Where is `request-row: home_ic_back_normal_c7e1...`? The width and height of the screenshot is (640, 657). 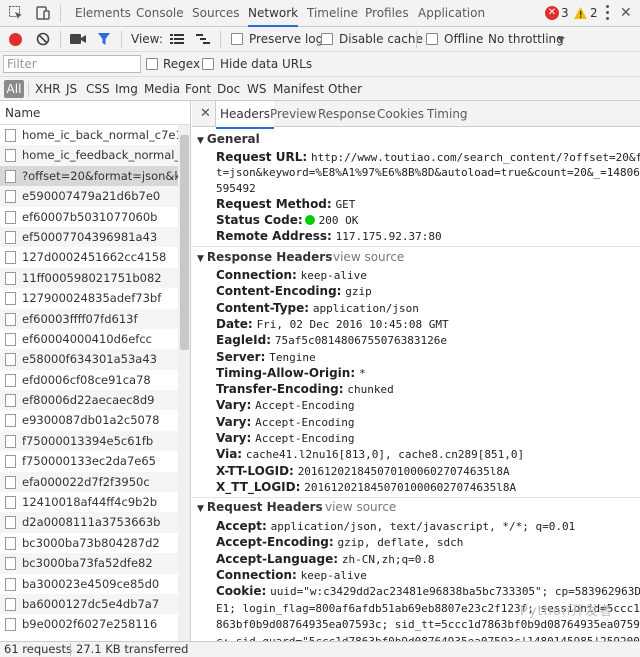
request-row: home_ic_back_normal_c7e1... is located at coordinates (89, 135).